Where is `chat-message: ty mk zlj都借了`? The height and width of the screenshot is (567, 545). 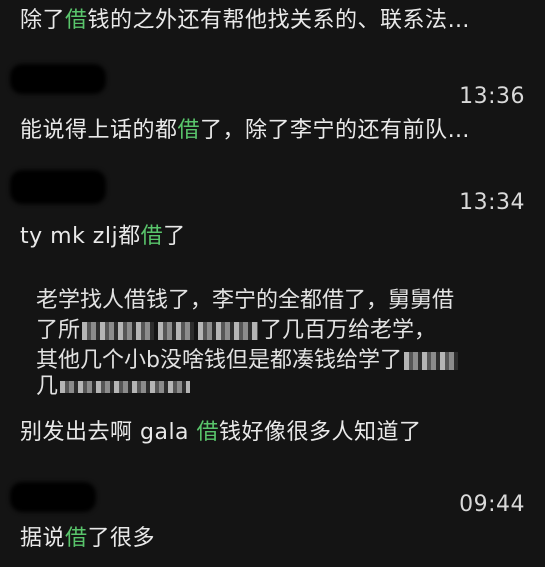 chat-message: ty mk zlj都借了 is located at coordinates (103, 237).